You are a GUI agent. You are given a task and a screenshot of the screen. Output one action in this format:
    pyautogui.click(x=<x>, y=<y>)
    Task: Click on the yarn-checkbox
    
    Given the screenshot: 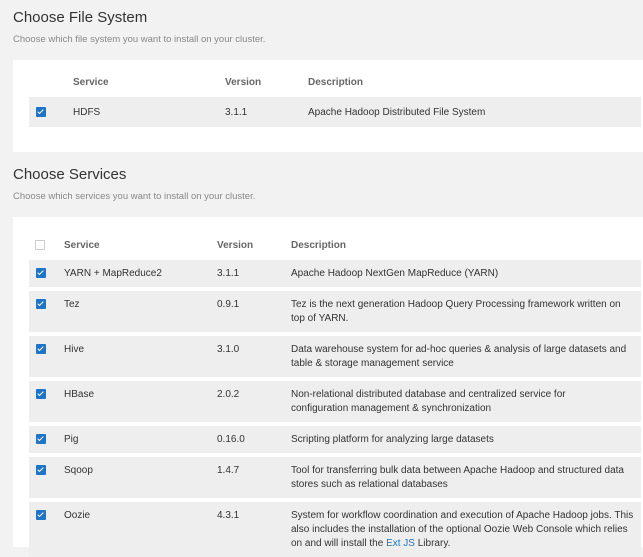 What is the action you would take?
    pyautogui.click(x=41, y=273)
    